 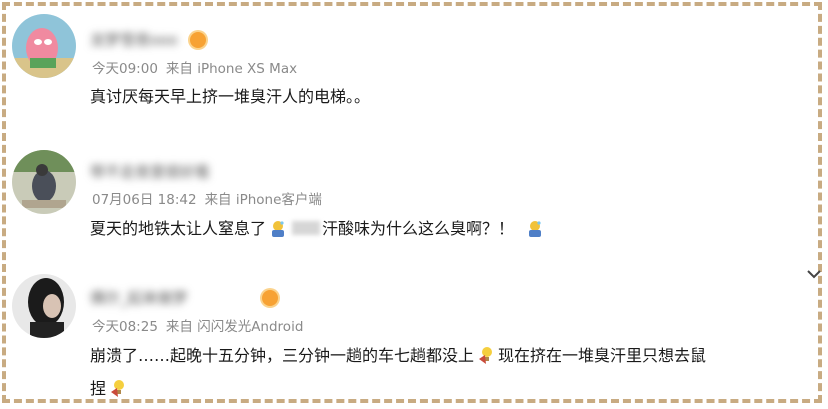 What do you see at coordinates (282, 355) in the screenshot?
I see `comment-text-part: 崩溃了……起晚十五分钟，三分钟一趟的车七趟都没上` at bounding box center [282, 355].